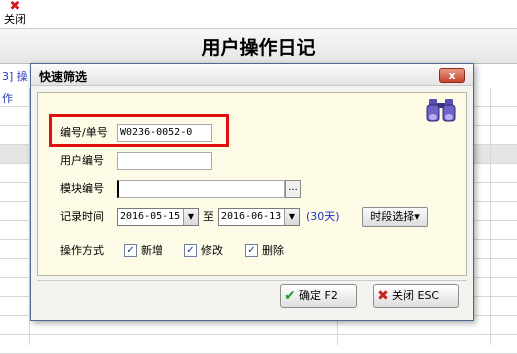 The height and width of the screenshot is (354, 517). Describe the element at coordinates (212, 250) in the screenshot. I see `checkbox-modify-label: 修改` at that location.